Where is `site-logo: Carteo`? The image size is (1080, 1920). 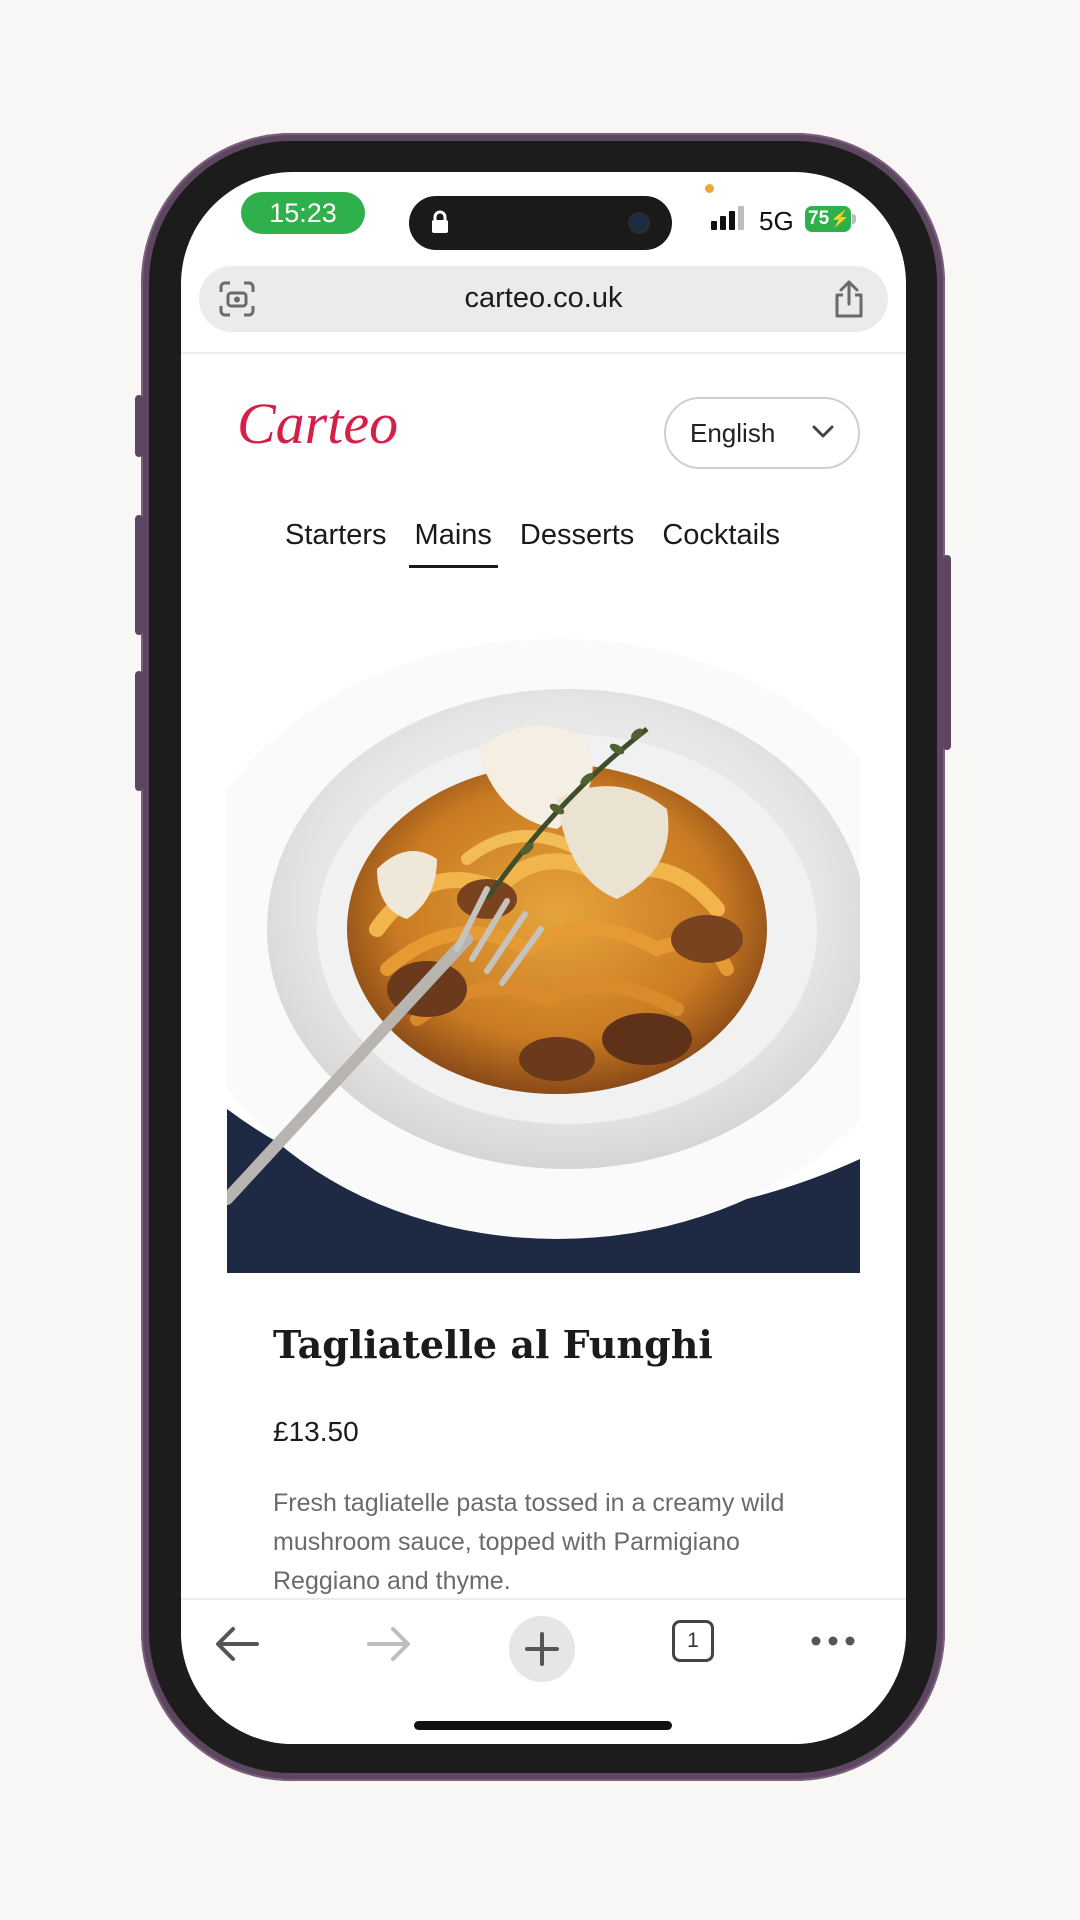 site-logo: Carteo is located at coordinates (317, 423).